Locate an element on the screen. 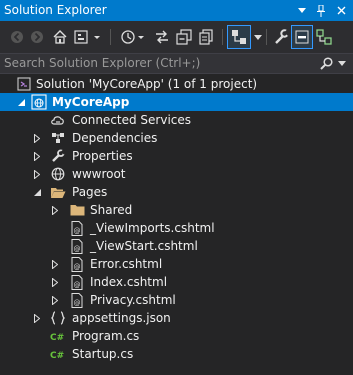 This screenshot has height=375, width=353. tree-item-label: _ViewStart.cshtml is located at coordinates (144, 246).